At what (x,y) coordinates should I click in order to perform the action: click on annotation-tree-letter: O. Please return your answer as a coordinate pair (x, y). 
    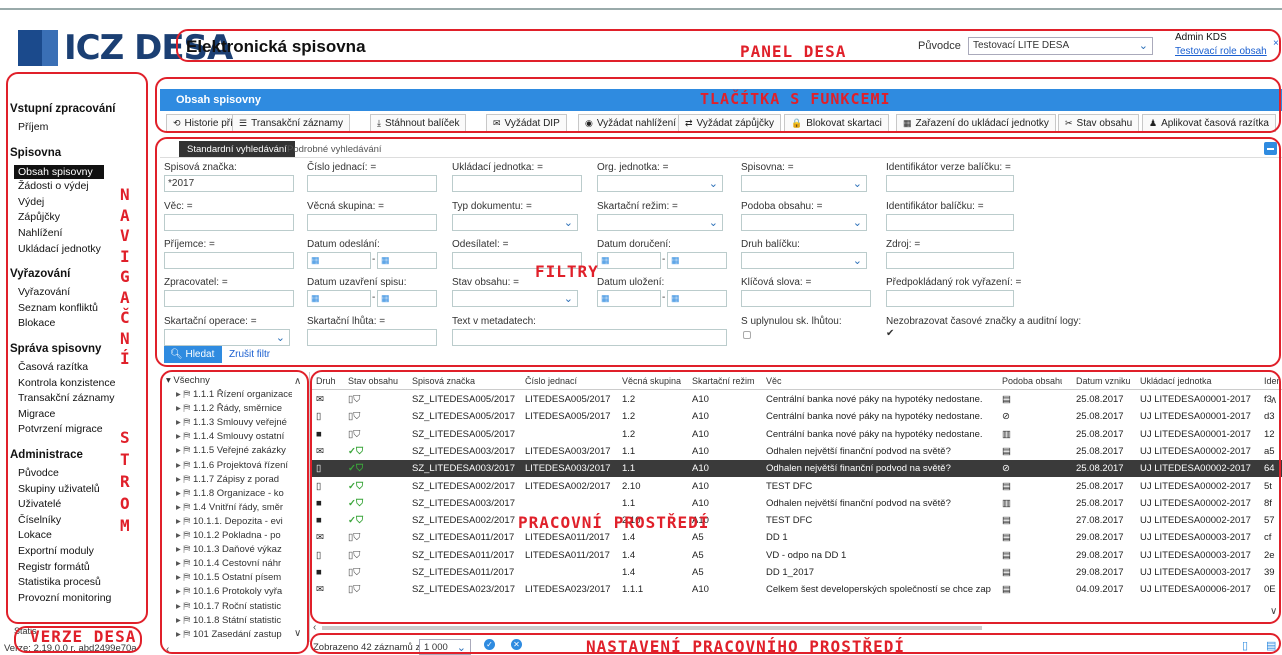
    Looking at the image, I should click on (125, 503).